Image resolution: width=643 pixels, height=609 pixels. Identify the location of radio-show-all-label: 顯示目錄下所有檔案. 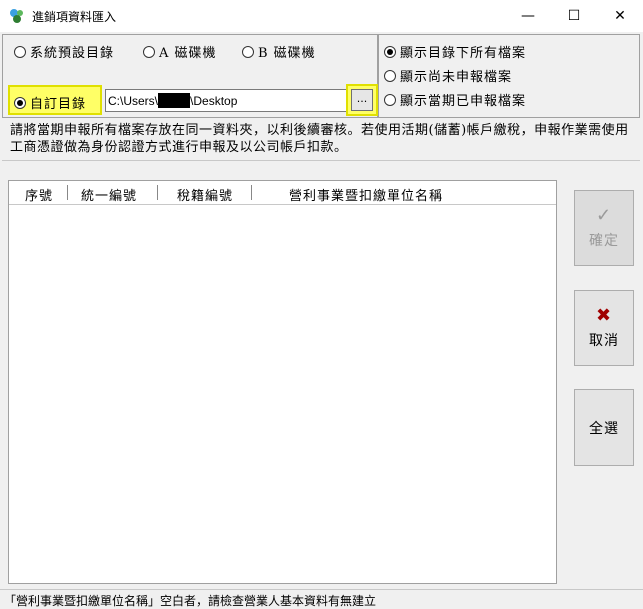
(463, 53).